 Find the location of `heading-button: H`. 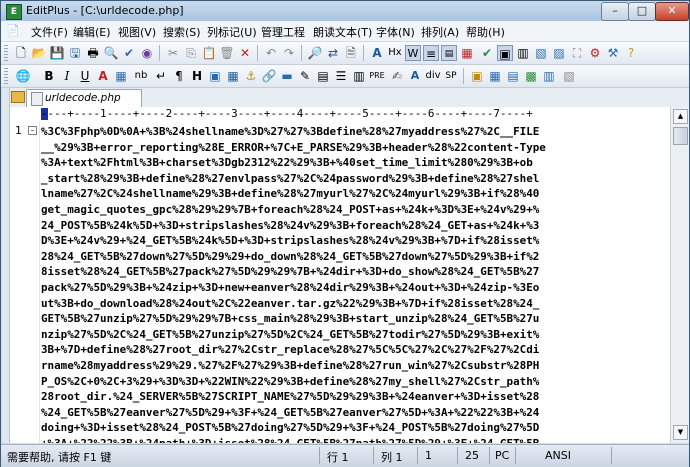

heading-button: H is located at coordinates (197, 76).